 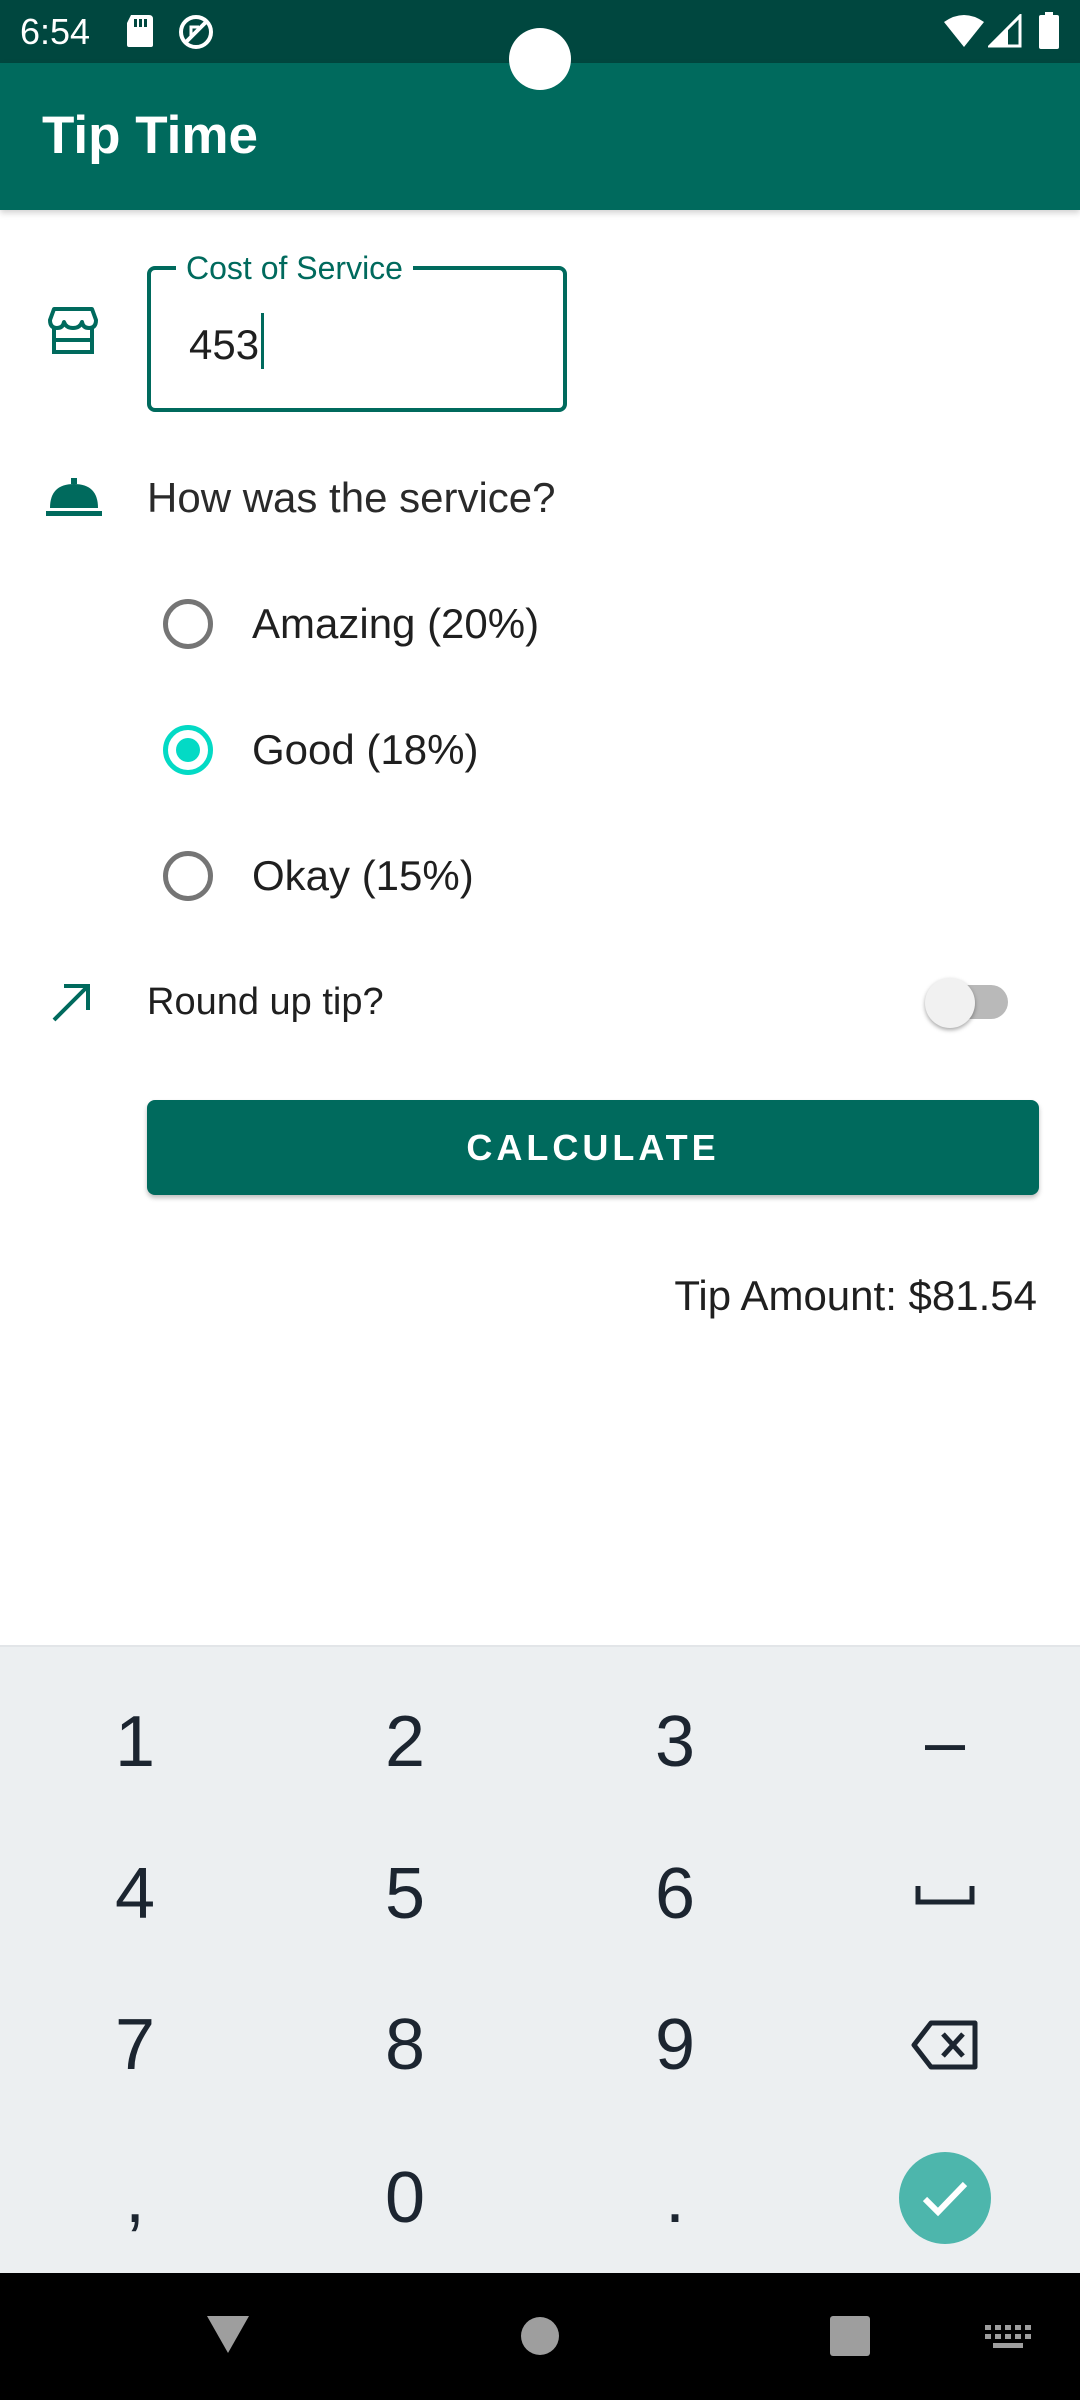 What do you see at coordinates (675, 1894) in the screenshot?
I see `key-6: 6` at bounding box center [675, 1894].